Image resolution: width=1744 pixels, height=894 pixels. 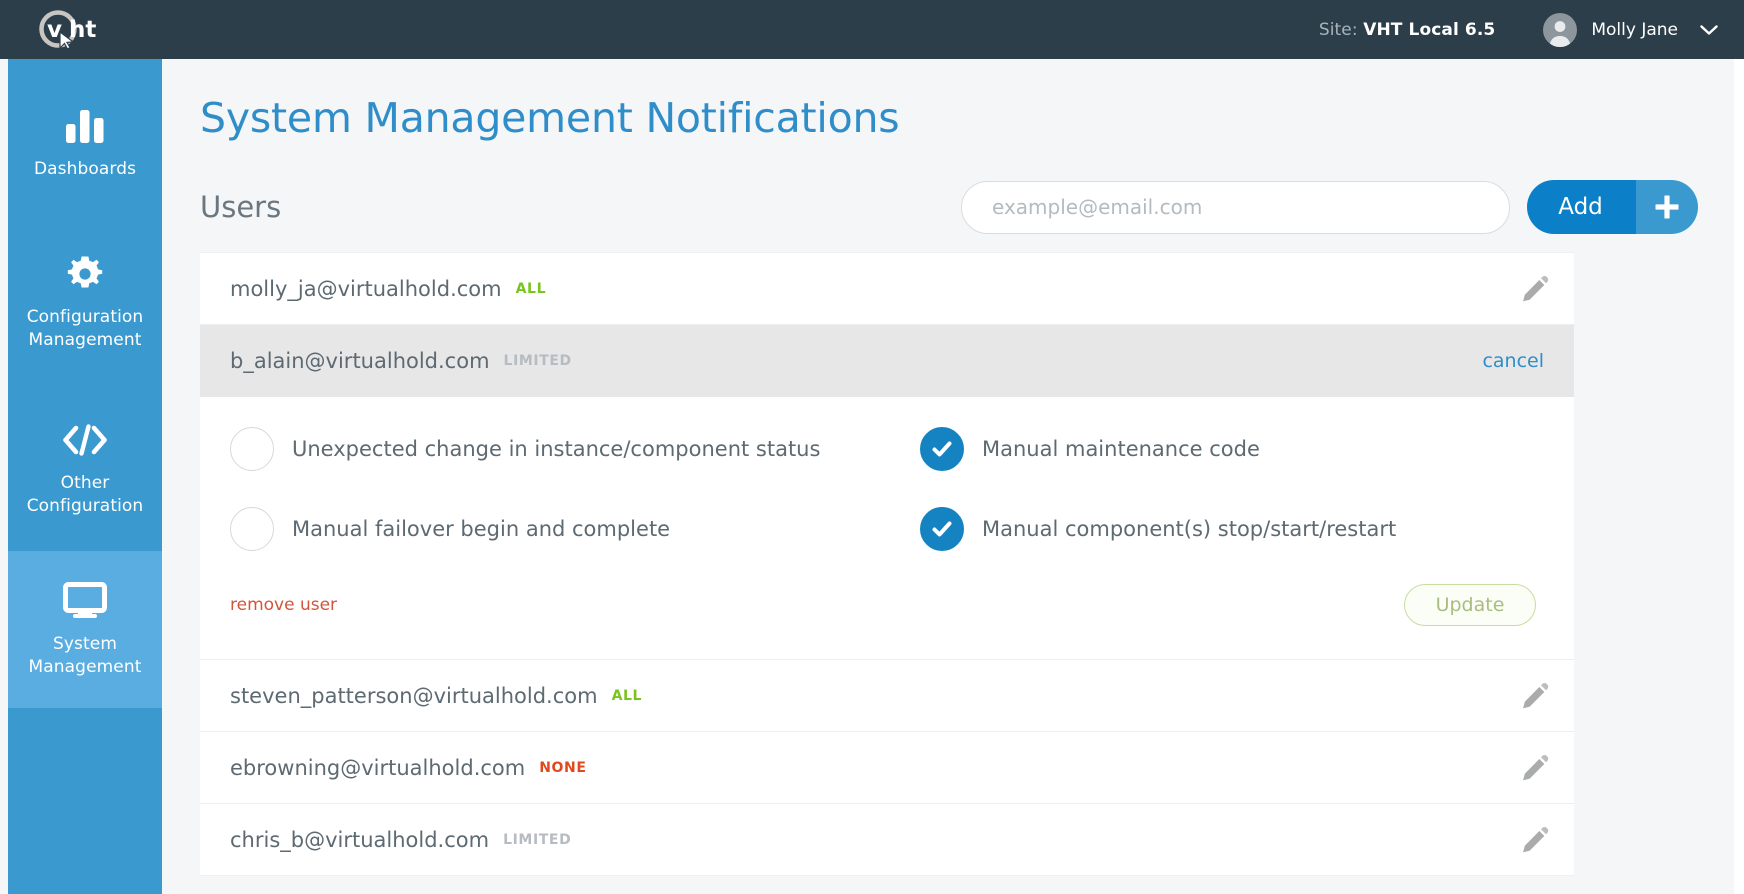 I want to click on sidebar-item-other-configuration: Other Configuration, so click(x=85, y=469).